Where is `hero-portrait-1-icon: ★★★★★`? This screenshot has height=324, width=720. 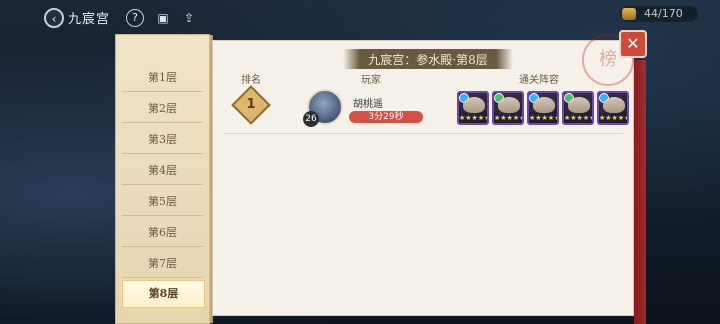 hero-portrait-1-icon: ★★★★★ is located at coordinates (473, 108).